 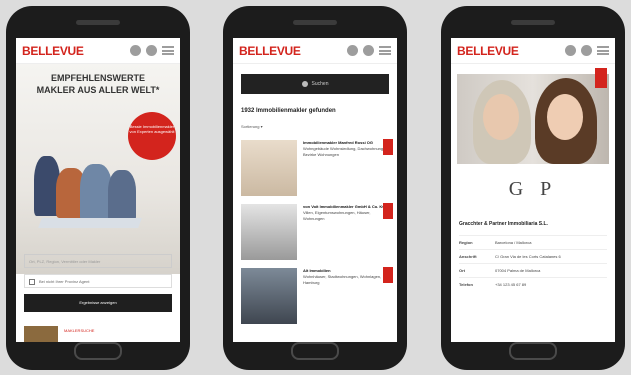 What do you see at coordinates (98, 281) in the screenshot?
I see `province-checkbox: Bei nicht Ihrer Provinz Agent` at bounding box center [98, 281].